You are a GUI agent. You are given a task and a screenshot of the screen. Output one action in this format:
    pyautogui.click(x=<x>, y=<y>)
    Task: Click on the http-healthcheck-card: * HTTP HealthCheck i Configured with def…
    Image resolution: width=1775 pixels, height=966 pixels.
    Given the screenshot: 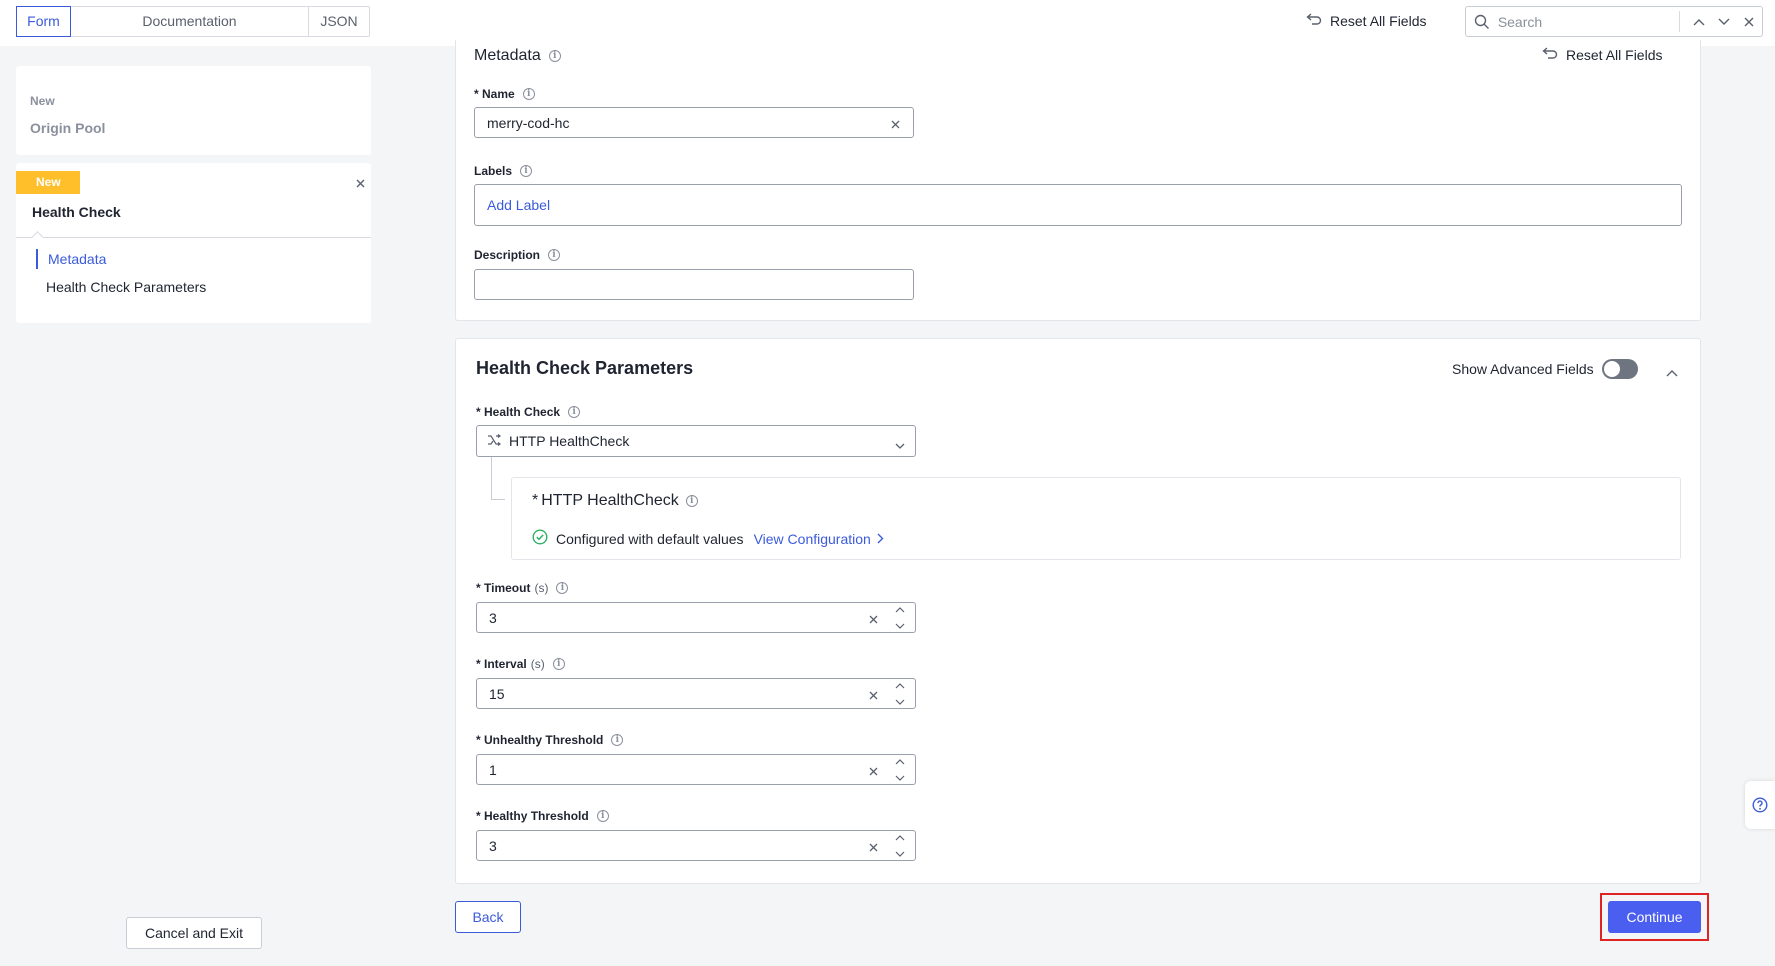 What is the action you would take?
    pyautogui.click(x=1096, y=518)
    